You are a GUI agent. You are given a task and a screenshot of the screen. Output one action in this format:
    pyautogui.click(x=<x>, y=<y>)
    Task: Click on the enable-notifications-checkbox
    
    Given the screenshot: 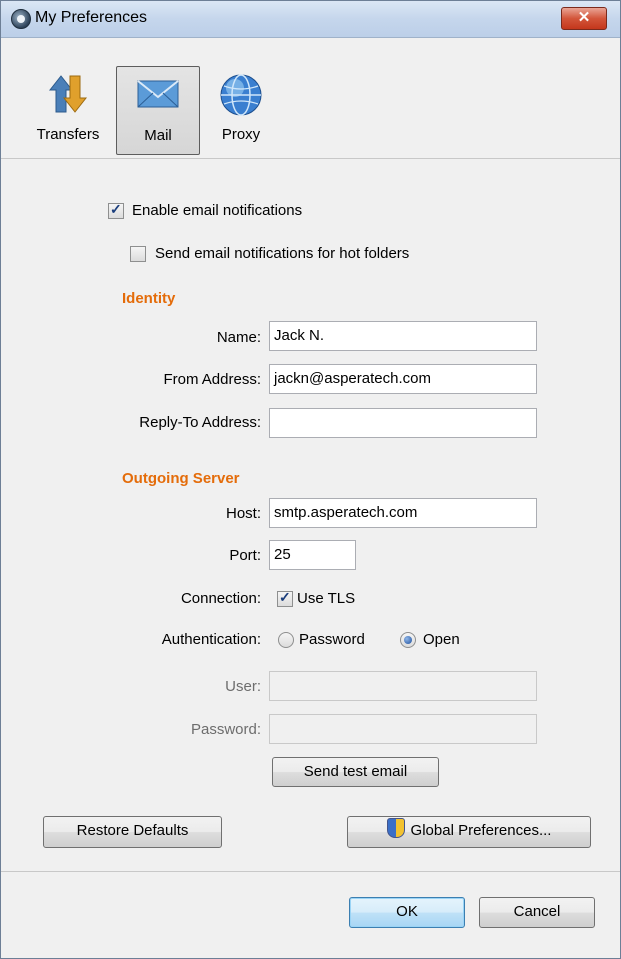 What is the action you would take?
    pyautogui.click(x=116, y=210)
    